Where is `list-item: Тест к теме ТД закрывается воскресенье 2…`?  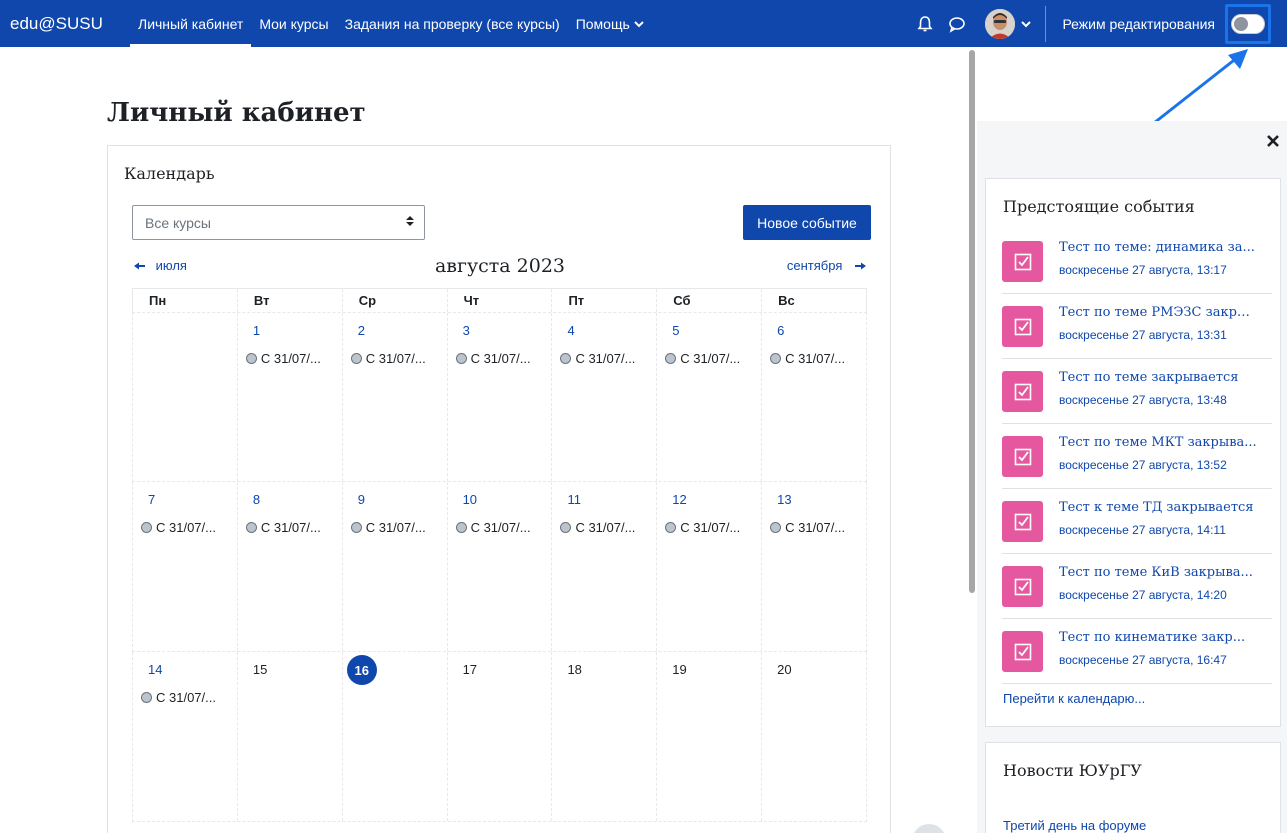 list-item: Тест к теме ТД закрывается воскресенье 2… is located at coordinates (1137, 521).